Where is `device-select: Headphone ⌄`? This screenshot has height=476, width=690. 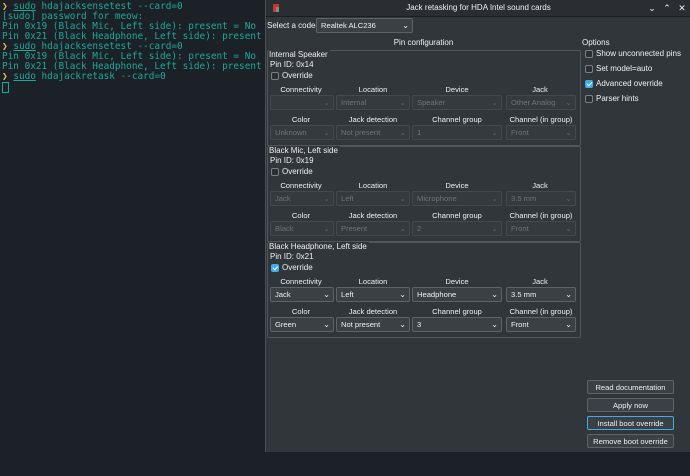
device-select: Headphone ⌄ is located at coordinates (457, 294).